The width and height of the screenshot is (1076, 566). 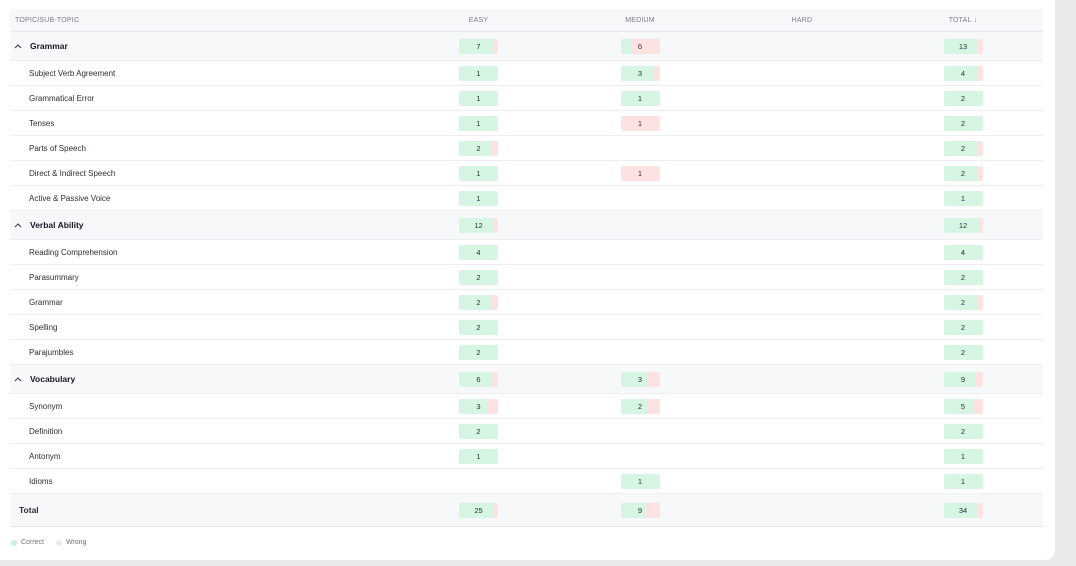 What do you see at coordinates (43, 327) in the screenshot?
I see `row-name: Spelling` at bounding box center [43, 327].